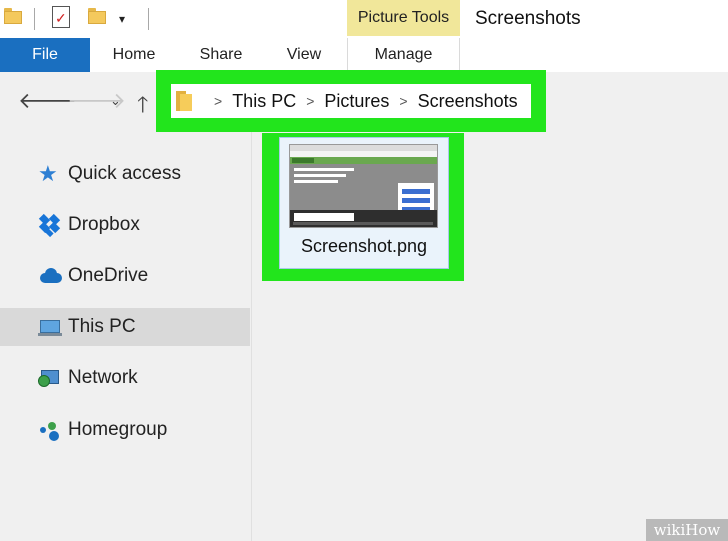 The width and height of the screenshot is (728, 541). Describe the element at coordinates (51, 378) in the screenshot. I see `network-icon` at that location.